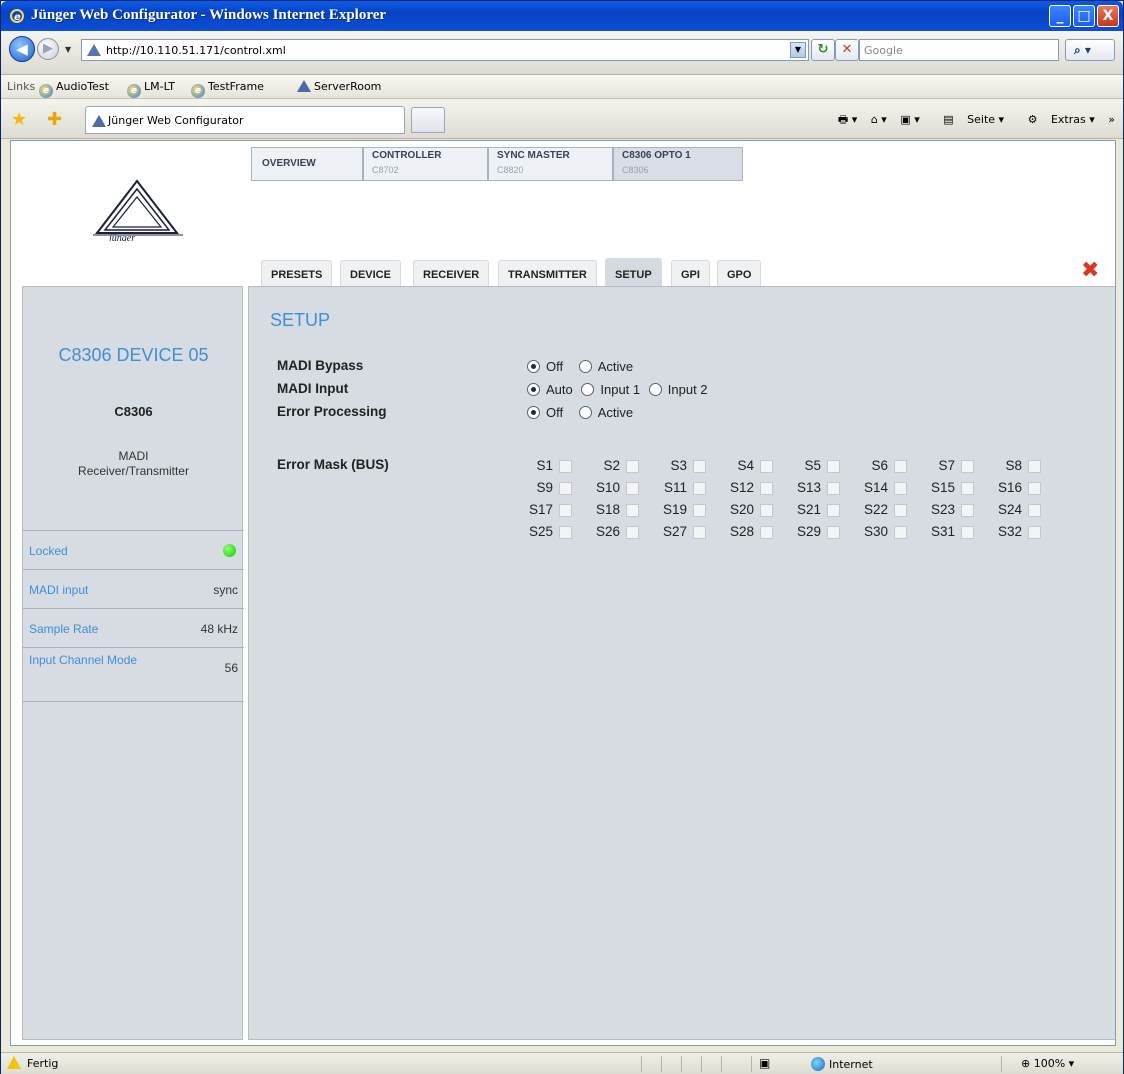 This screenshot has width=1124, height=1074. I want to click on refresh-button: ↻, so click(823, 50).